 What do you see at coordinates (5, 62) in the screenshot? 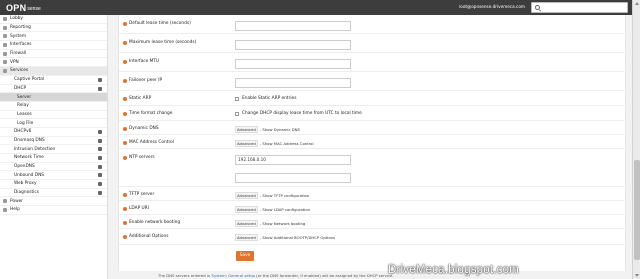
I see `globe-icon` at bounding box center [5, 62].